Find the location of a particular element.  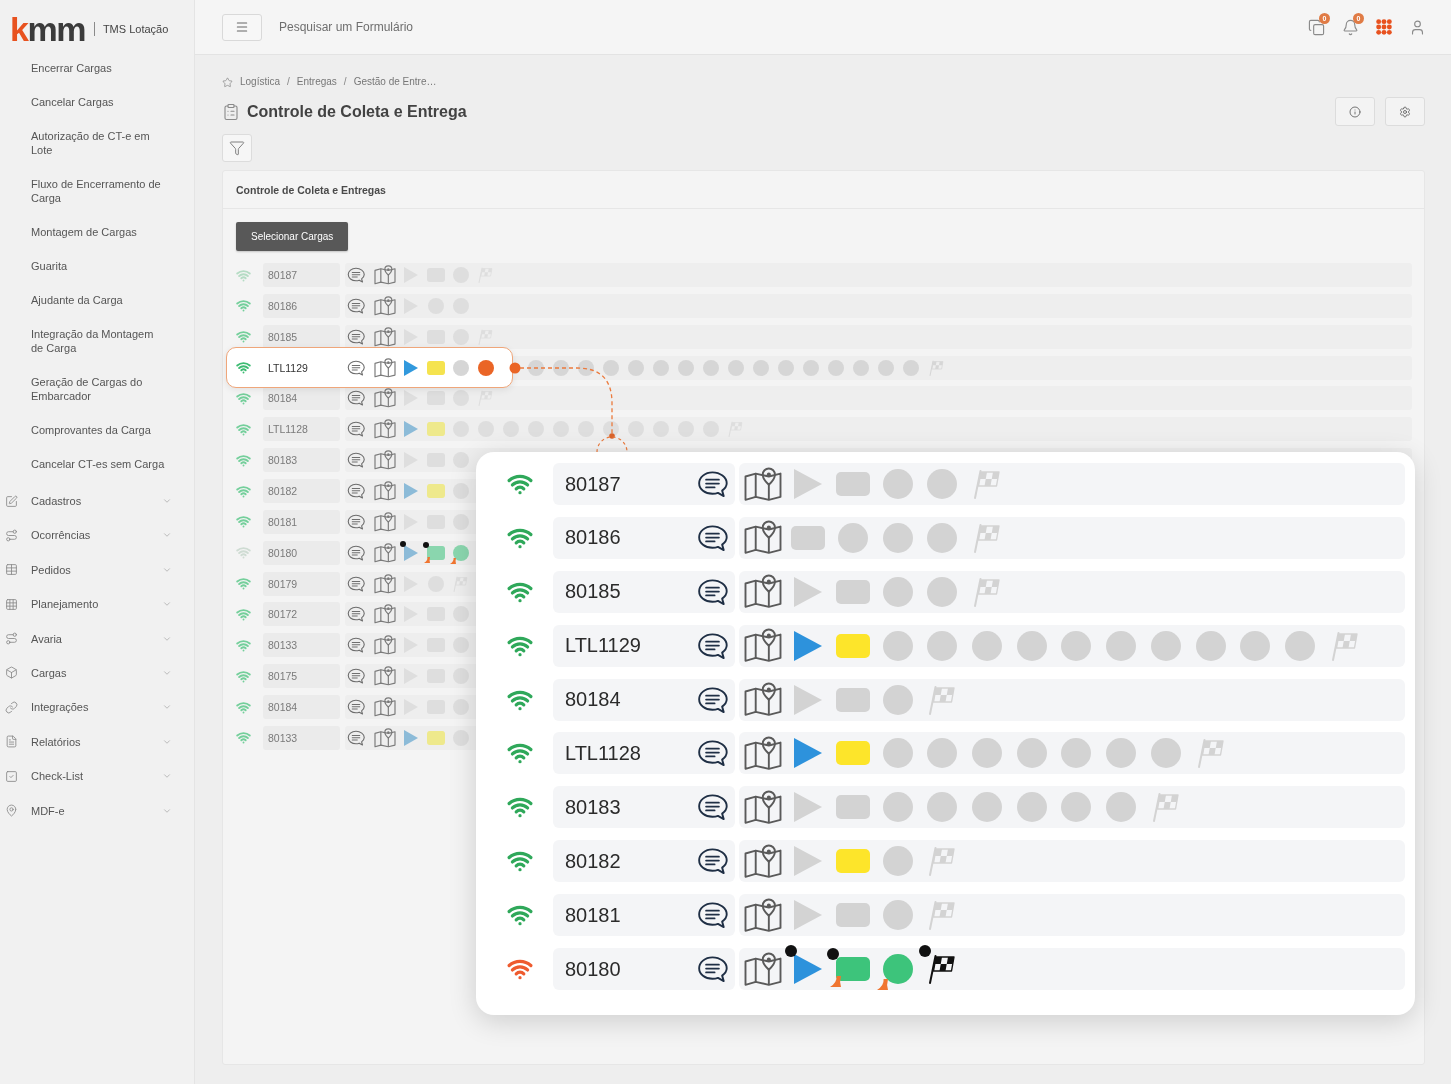

filter-button is located at coordinates (237, 148).